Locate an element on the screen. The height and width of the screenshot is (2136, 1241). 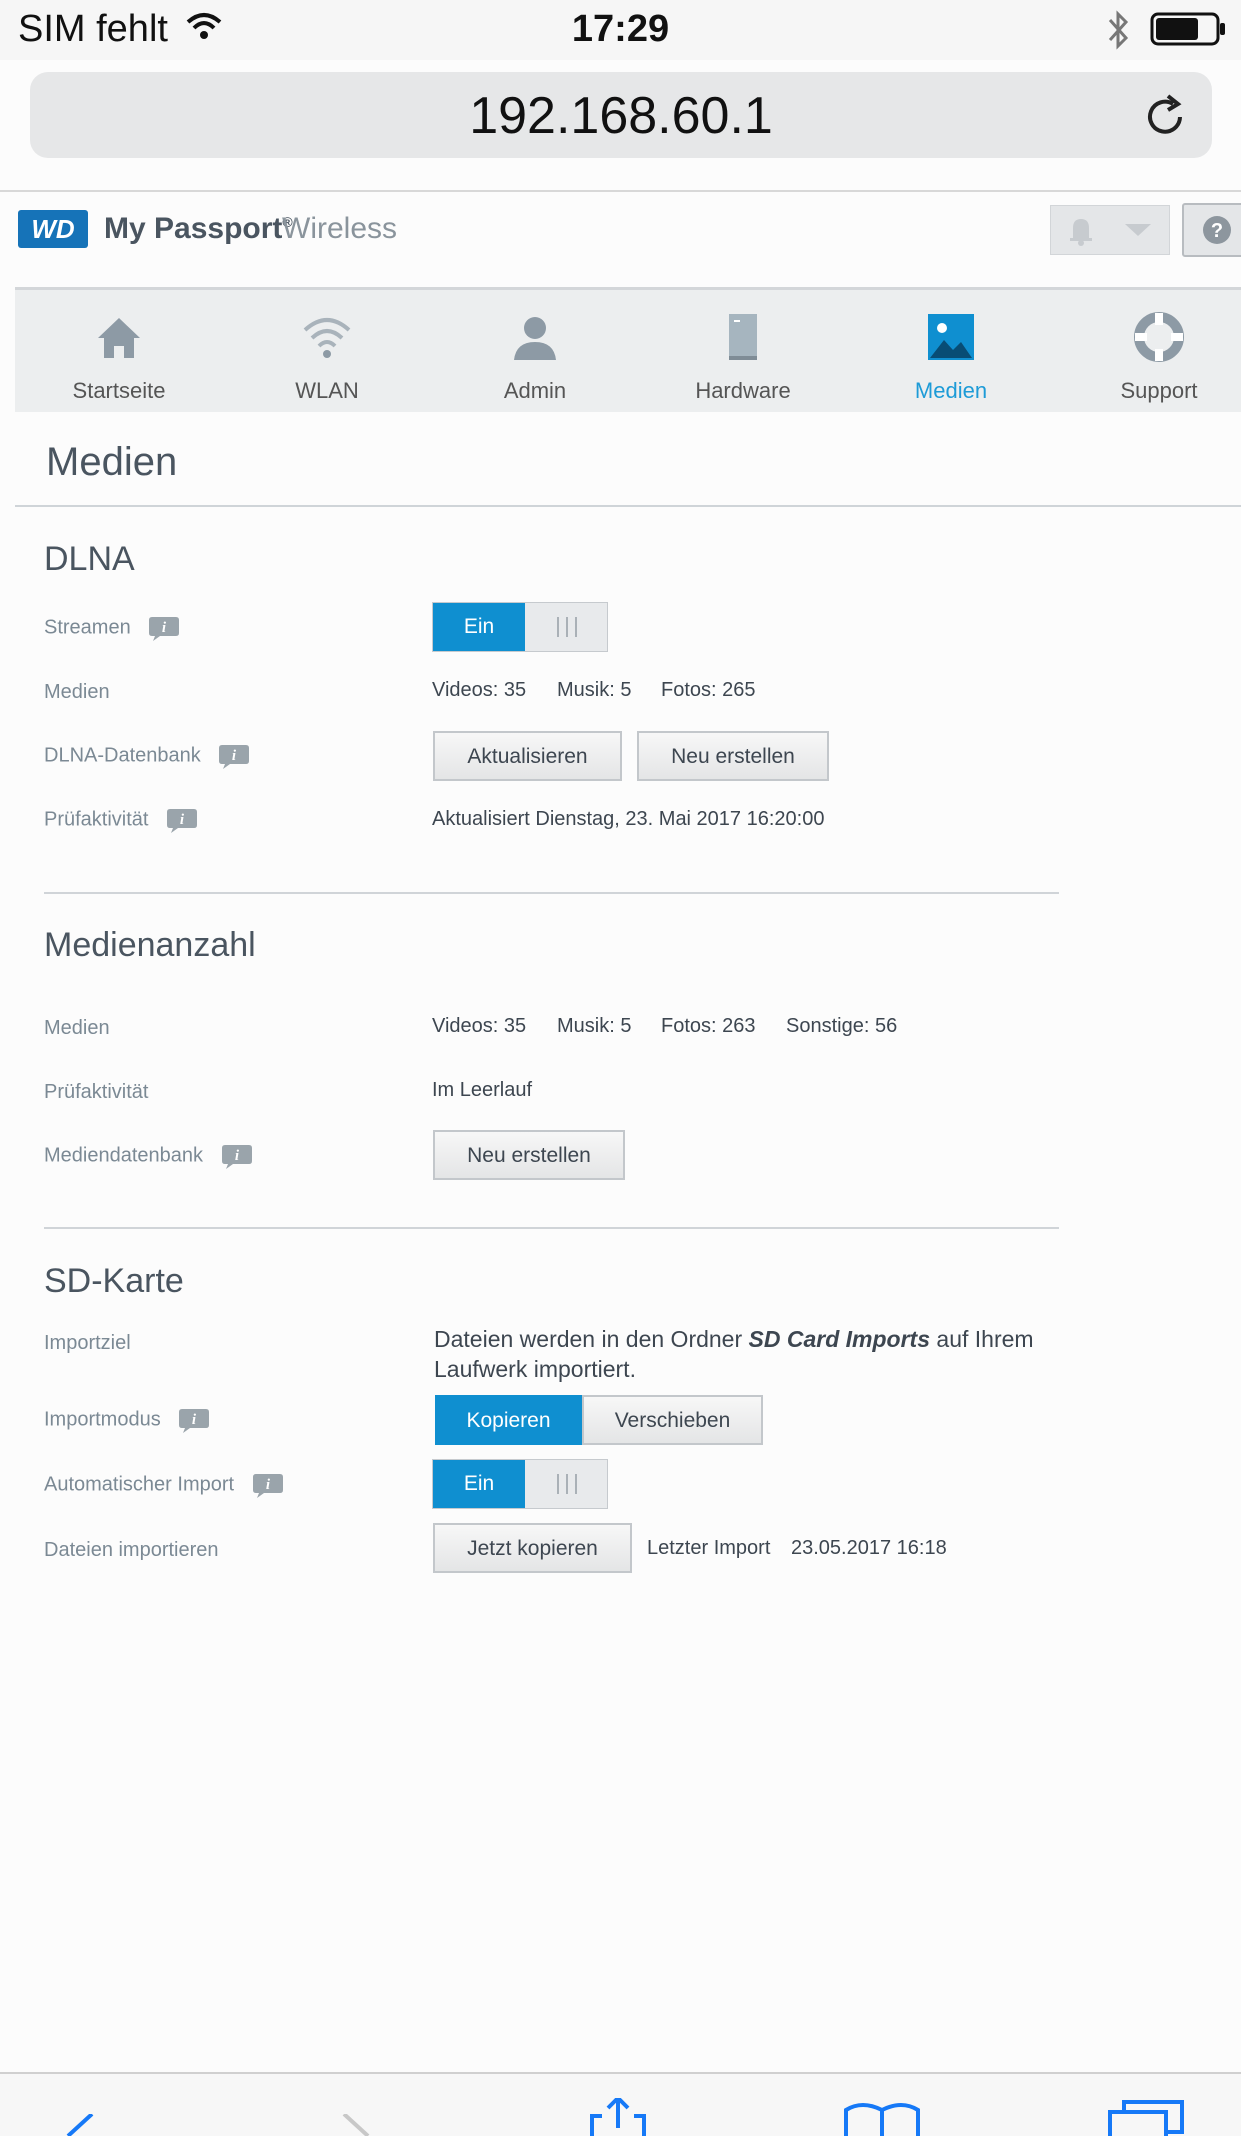
nav-item-startseite: Startseite is located at coordinates (119, 351).